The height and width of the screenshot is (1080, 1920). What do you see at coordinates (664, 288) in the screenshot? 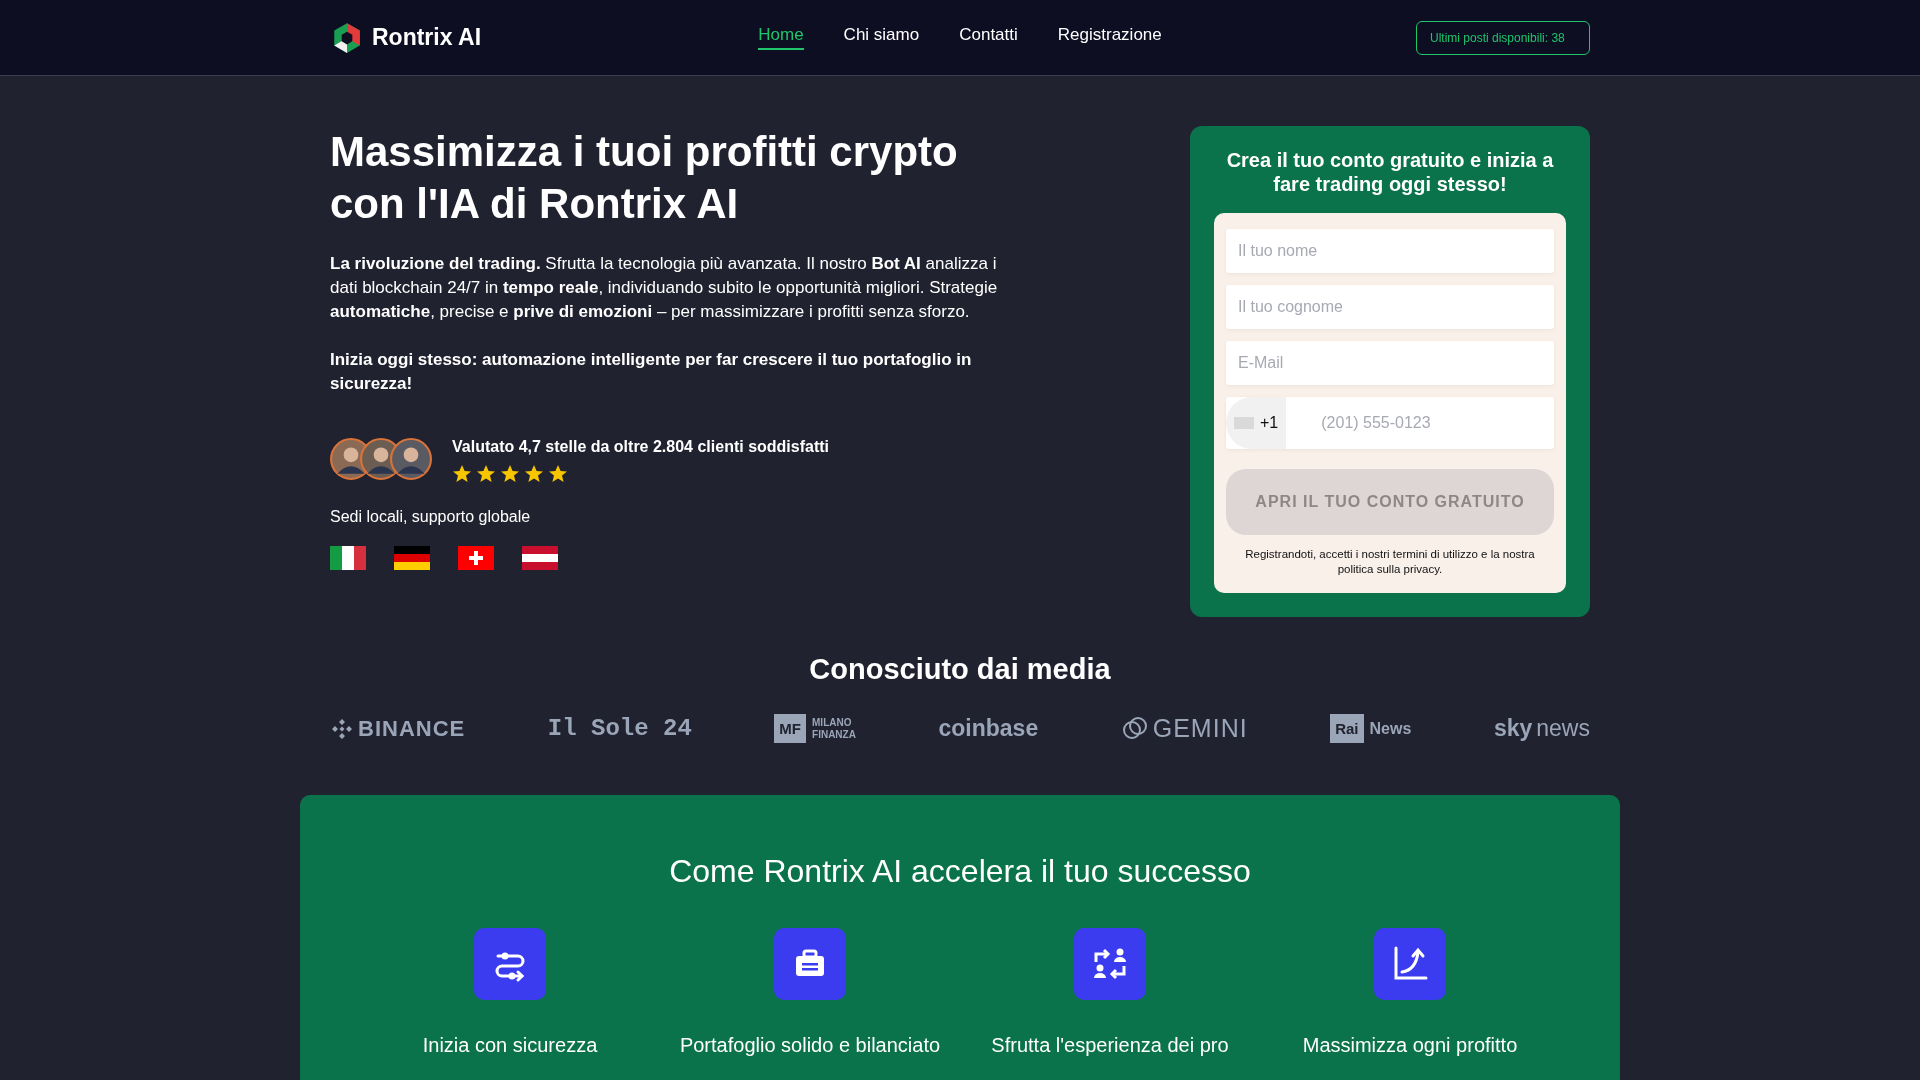
I see `hero-paragraph: La rivoluzione del trading. Sfrutta la tecnologia più avanzata. Il nostro Bot AI analizza i dati blockchain 24/7 in tempo reale, individuando subito le opportunità migliori. Strategie automatiche, precise e prive di emozioni – per massimizzare i profitti senza sforzo.` at bounding box center [664, 288].